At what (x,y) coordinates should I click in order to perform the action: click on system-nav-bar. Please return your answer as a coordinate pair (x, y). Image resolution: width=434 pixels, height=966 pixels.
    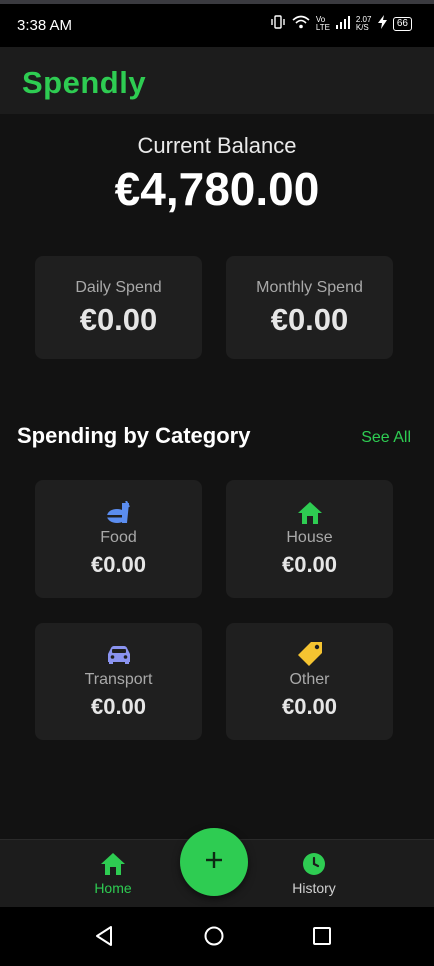
    Looking at the image, I should click on (217, 936).